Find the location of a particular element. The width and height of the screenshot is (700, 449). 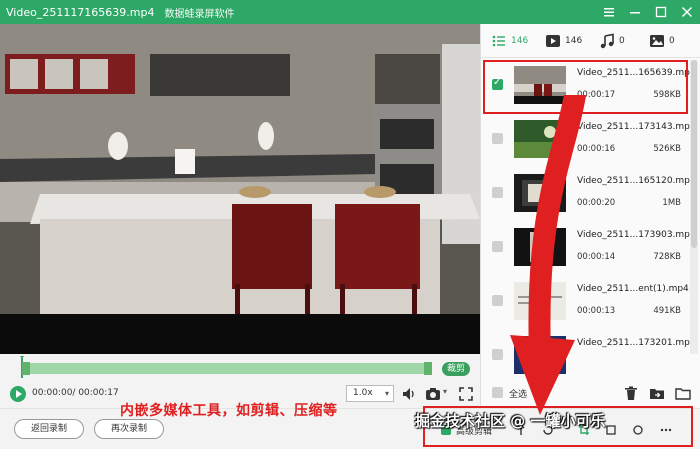

select-all-checkbox is located at coordinates (497, 392).